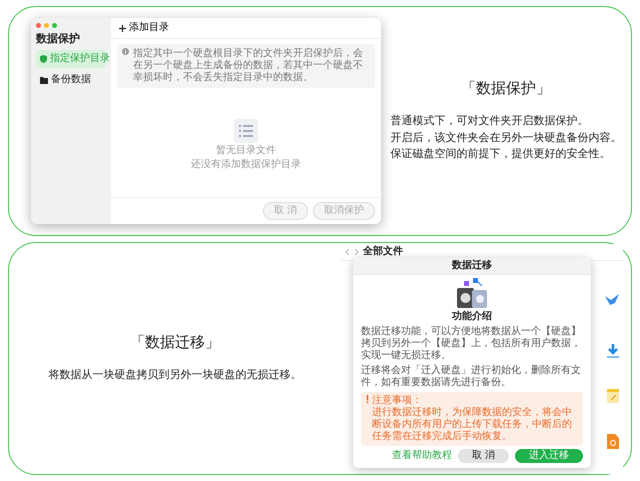 Image resolution: width=640 pixels, height=481 pixels. Describe the element at coordinates (248, 66) in the screenshot. I see `notice-text: 指定其中一个硬盘根目录下的文件夹开启保护后，会在另一个硬盘上生成备份的数据，若其中一个硬盘不幸损坏时，不会丢失指定目录中的数据。` at that location.